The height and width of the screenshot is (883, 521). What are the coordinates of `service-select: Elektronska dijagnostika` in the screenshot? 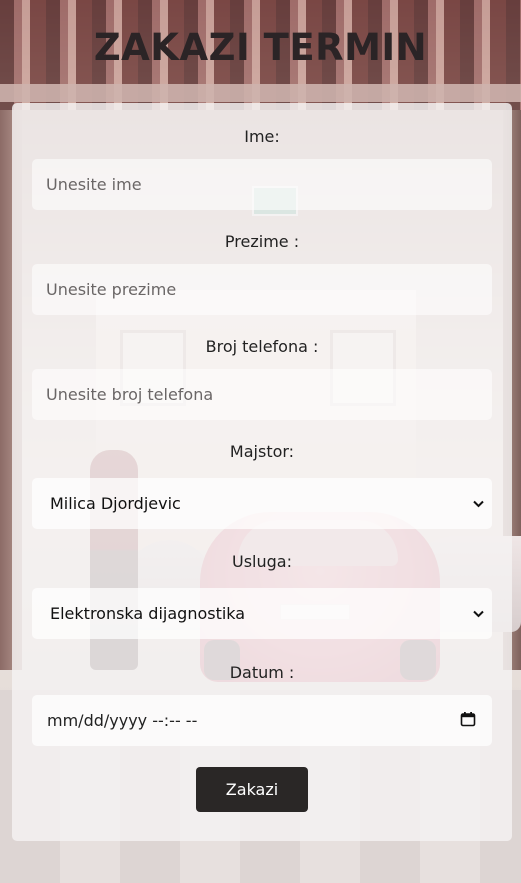 It's located at (262, 613).